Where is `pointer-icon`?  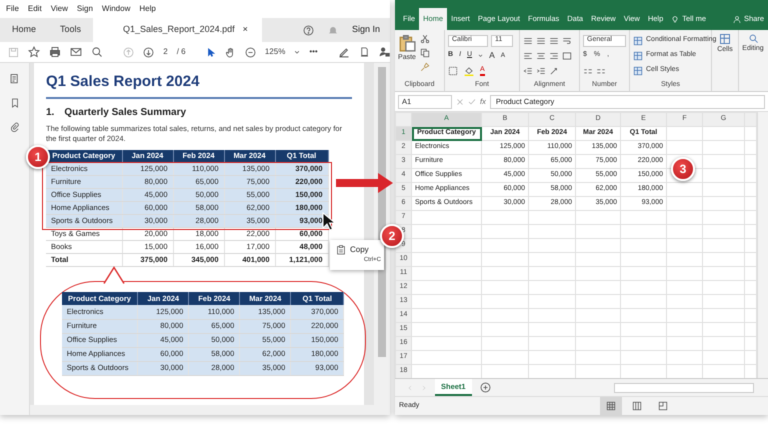
pointer-icon is located at coordinates (211, 52).